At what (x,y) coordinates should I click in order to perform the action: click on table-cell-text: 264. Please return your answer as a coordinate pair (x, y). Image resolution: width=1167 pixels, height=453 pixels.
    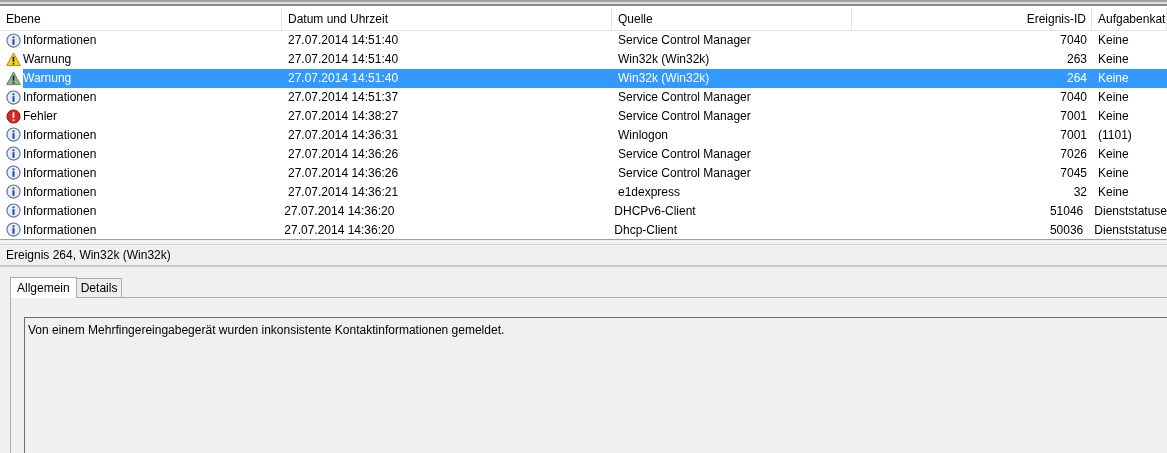
    Looking at the image, I should click on (1076, 79).